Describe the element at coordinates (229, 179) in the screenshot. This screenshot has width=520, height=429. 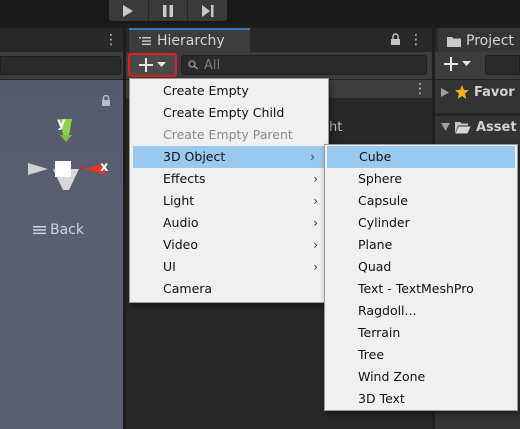
I see `menu-item-effects: Effects ›` at that location.